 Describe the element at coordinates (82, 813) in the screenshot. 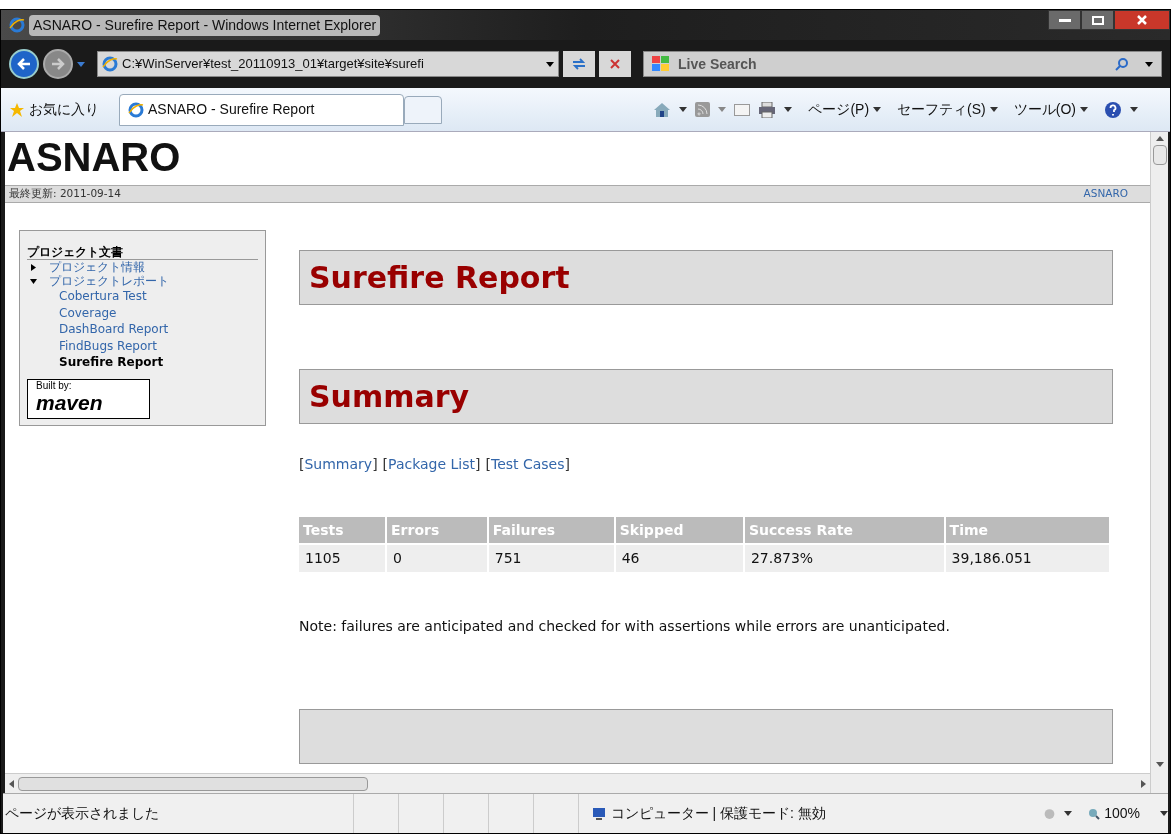

I see `status-message: ページが表示されました` at that location.